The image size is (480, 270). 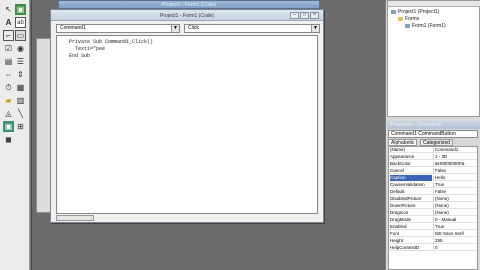 I want to click on property-row: HelpContextID 0, so click(x=433, y=248).